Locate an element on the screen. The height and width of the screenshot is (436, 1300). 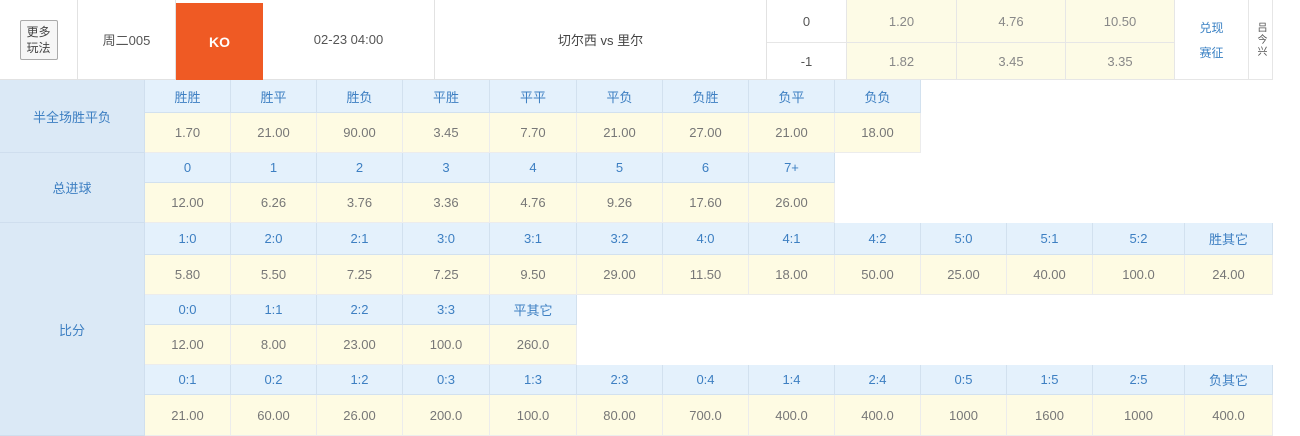
goals-odds: 3.76 is located at coordinates (360, 203).